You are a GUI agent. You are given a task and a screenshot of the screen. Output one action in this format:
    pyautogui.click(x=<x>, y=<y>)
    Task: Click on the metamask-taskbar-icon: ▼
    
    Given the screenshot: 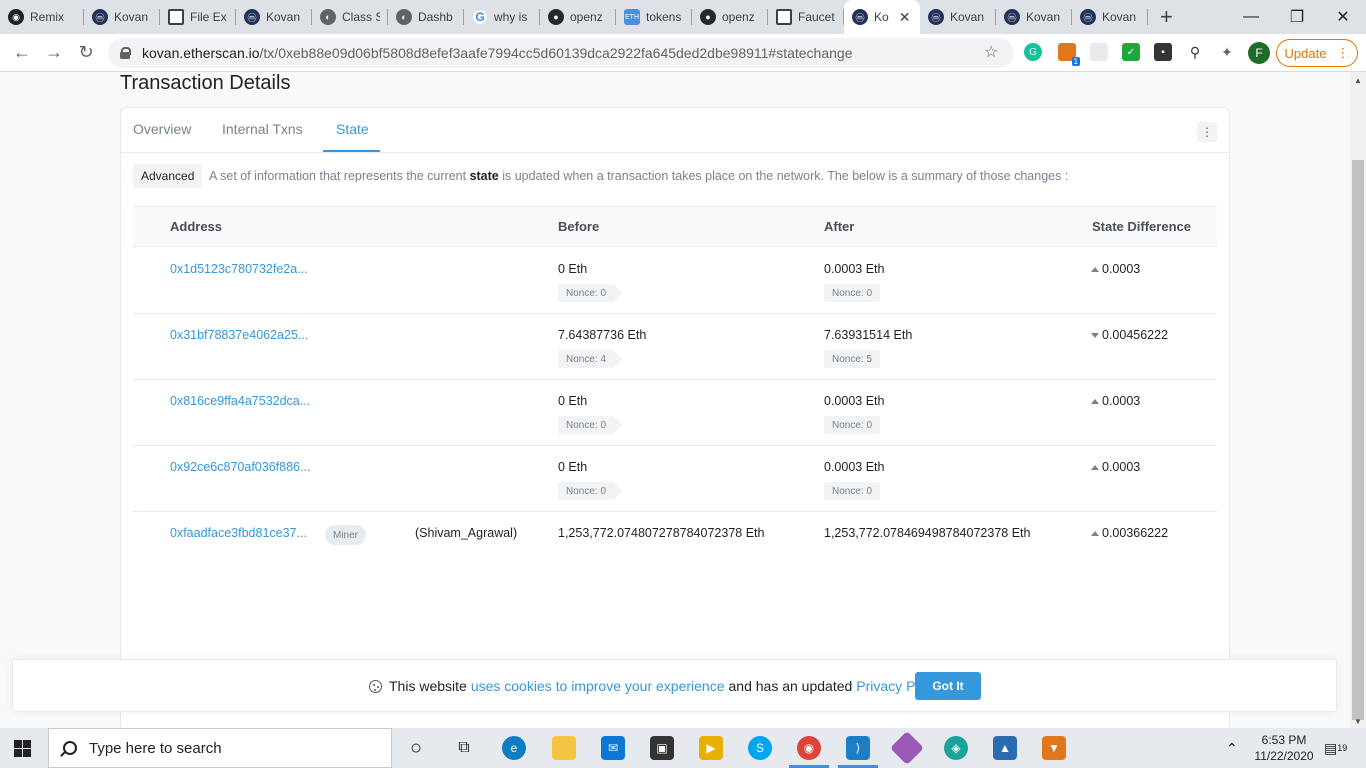 What is the action you would take?
    pyautogui.click(x=1054, y=748)
    